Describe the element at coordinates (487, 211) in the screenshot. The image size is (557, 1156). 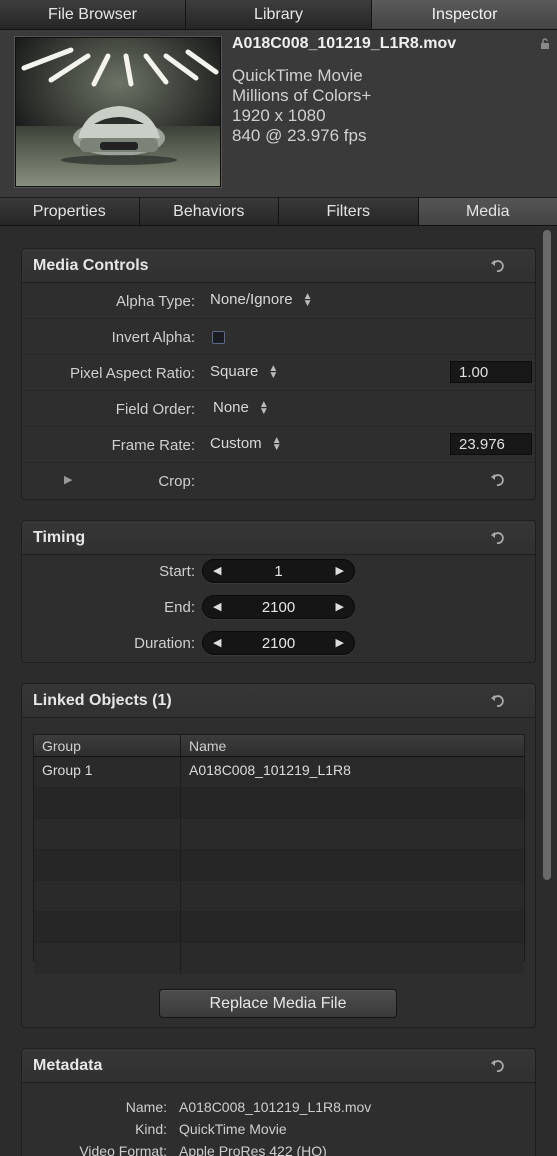
I see `tab-media: Media` at that location.